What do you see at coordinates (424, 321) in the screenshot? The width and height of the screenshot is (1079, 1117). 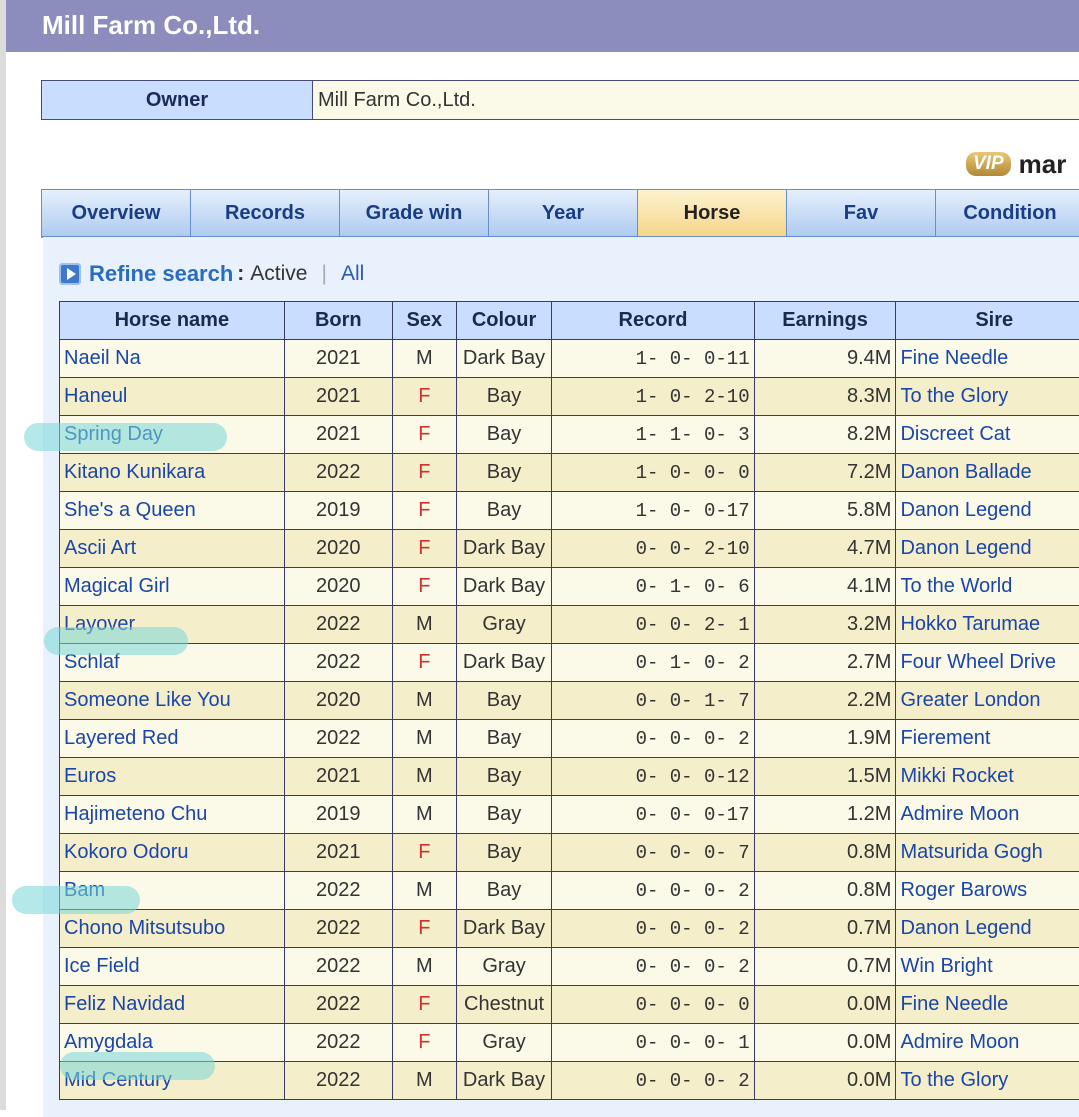 I see `column-header-sex: Sex` at bounding box center [424, 321].